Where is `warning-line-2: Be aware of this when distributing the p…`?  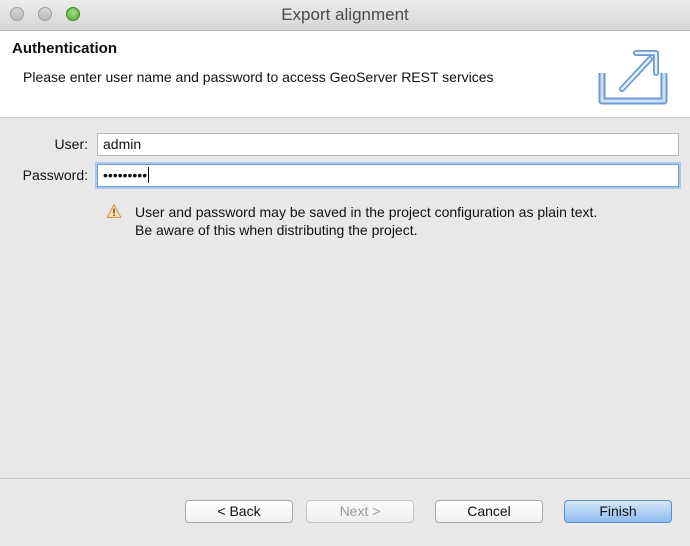
warning-line-2: Be aware of this when distributing the p… is located at coordinates (276, 230).